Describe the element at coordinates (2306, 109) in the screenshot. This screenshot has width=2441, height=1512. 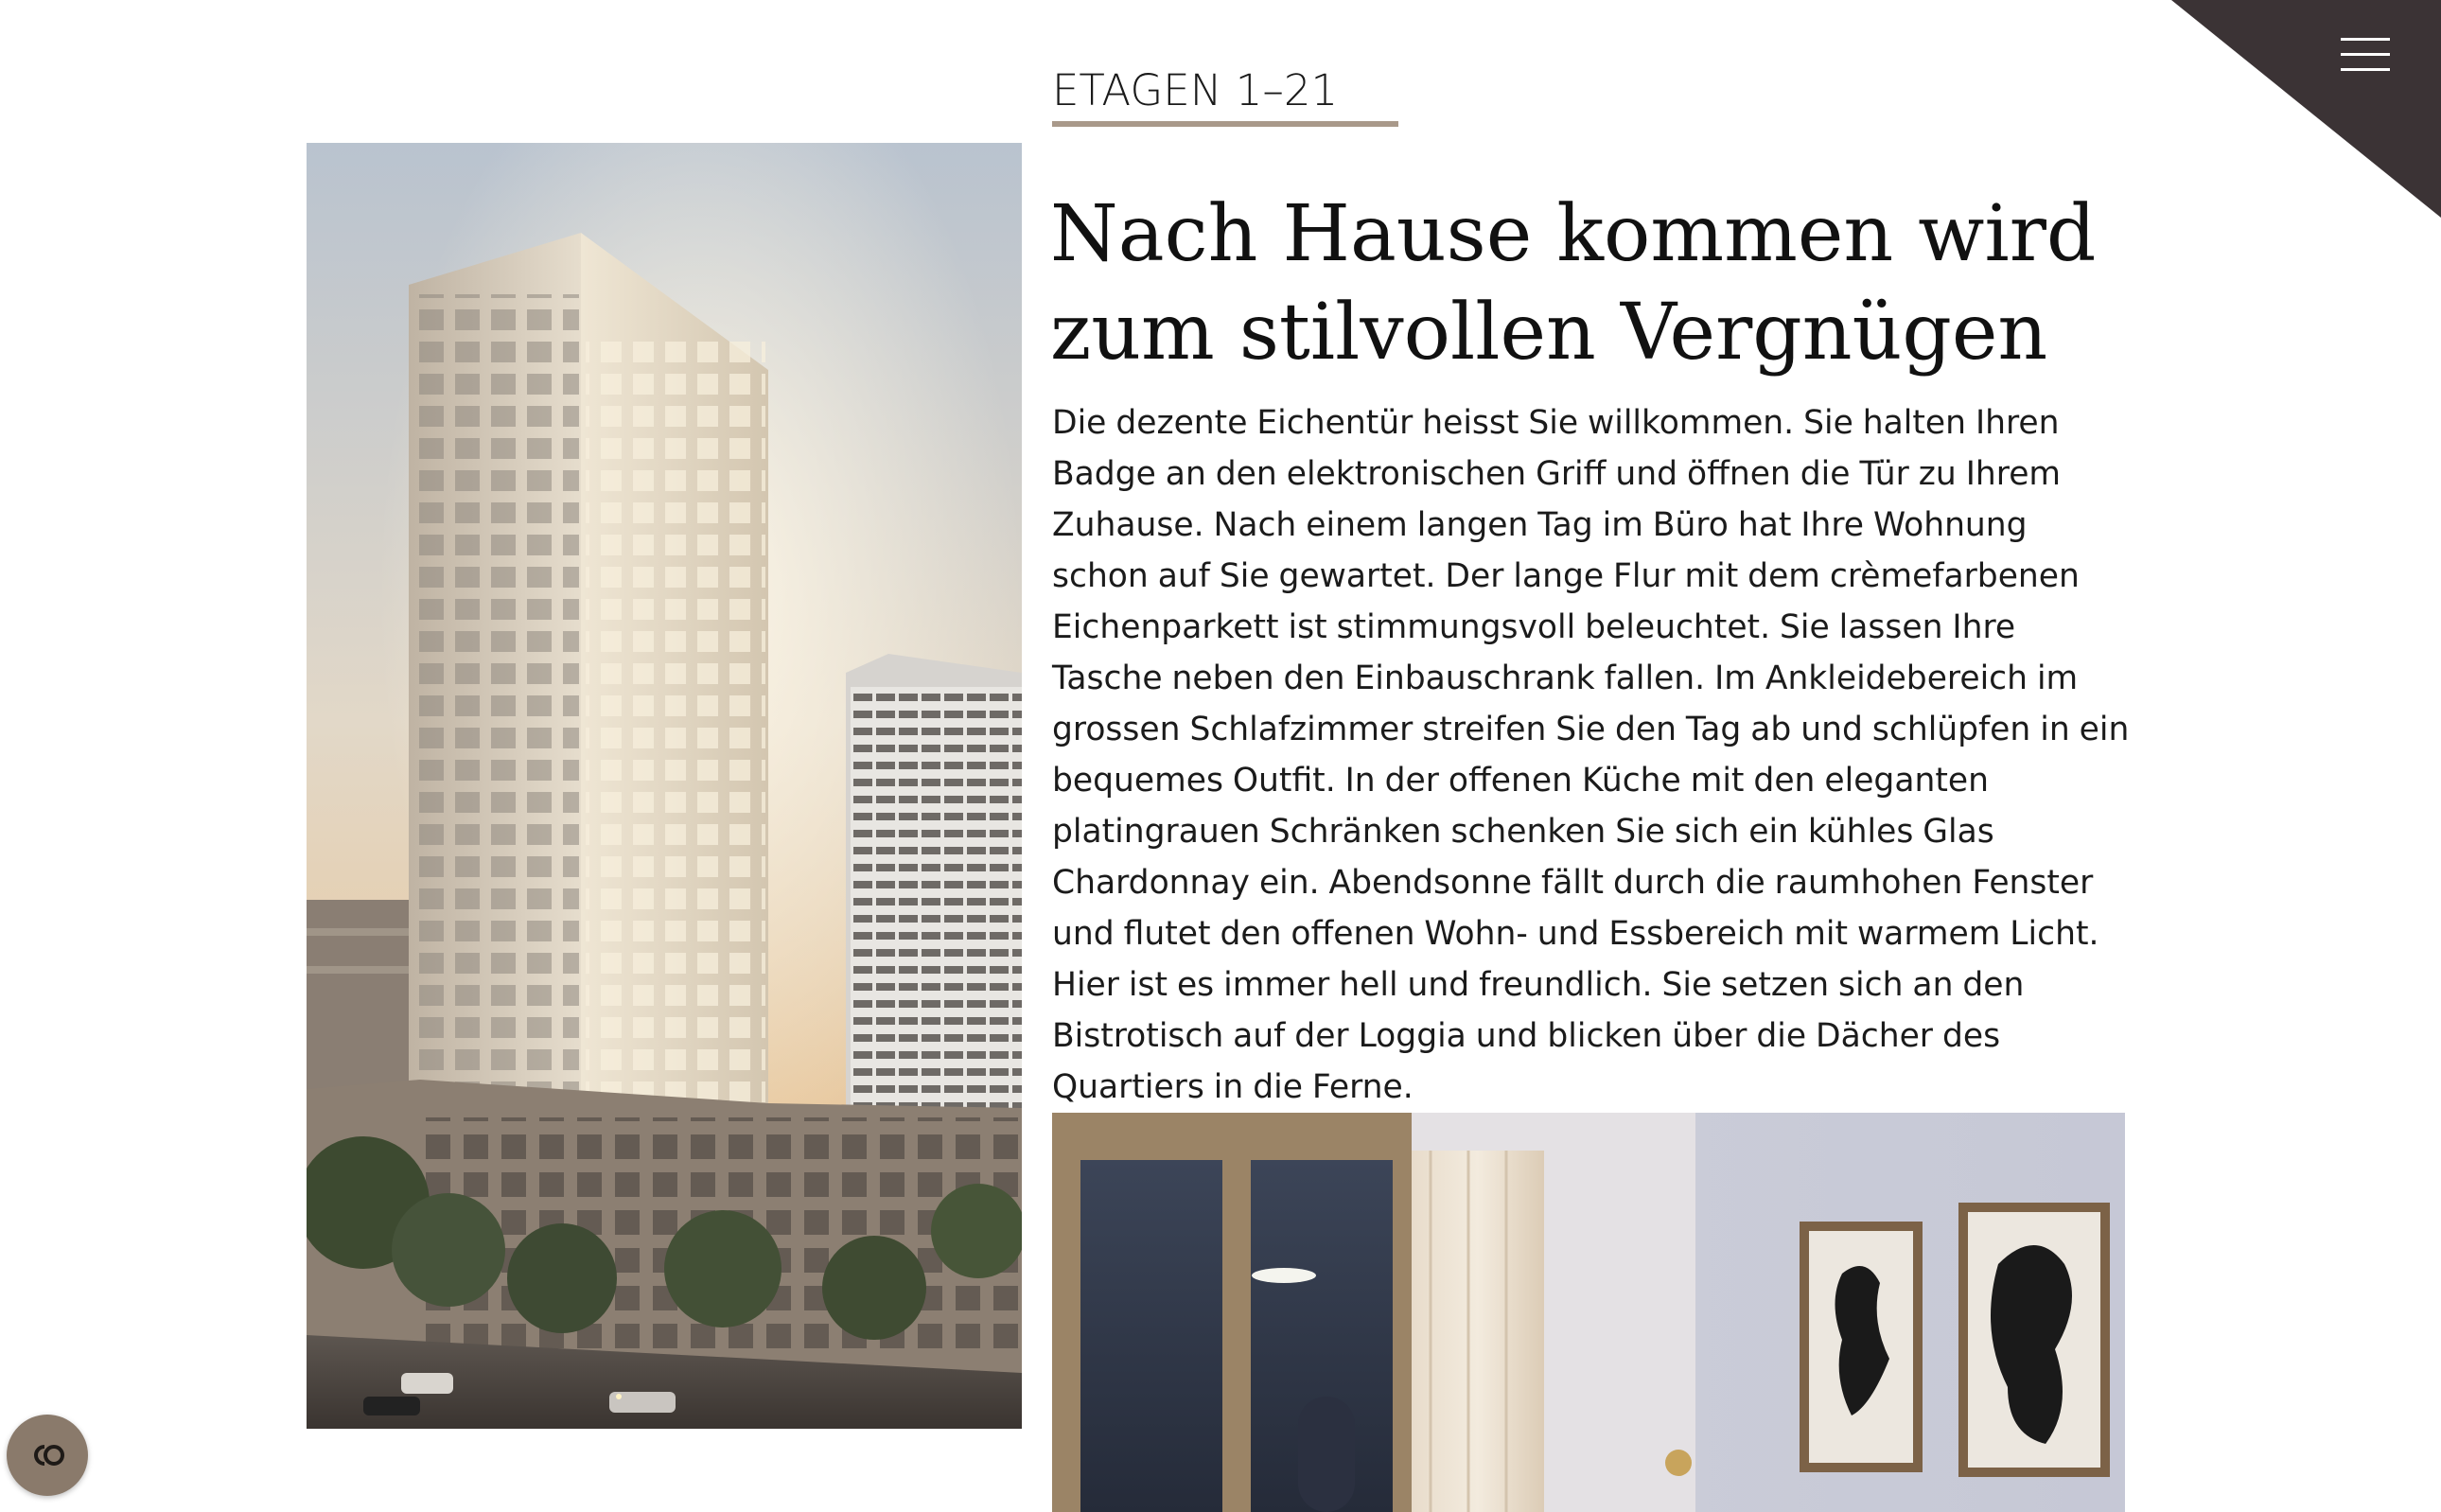
I see `corner-menu-background` at that location.